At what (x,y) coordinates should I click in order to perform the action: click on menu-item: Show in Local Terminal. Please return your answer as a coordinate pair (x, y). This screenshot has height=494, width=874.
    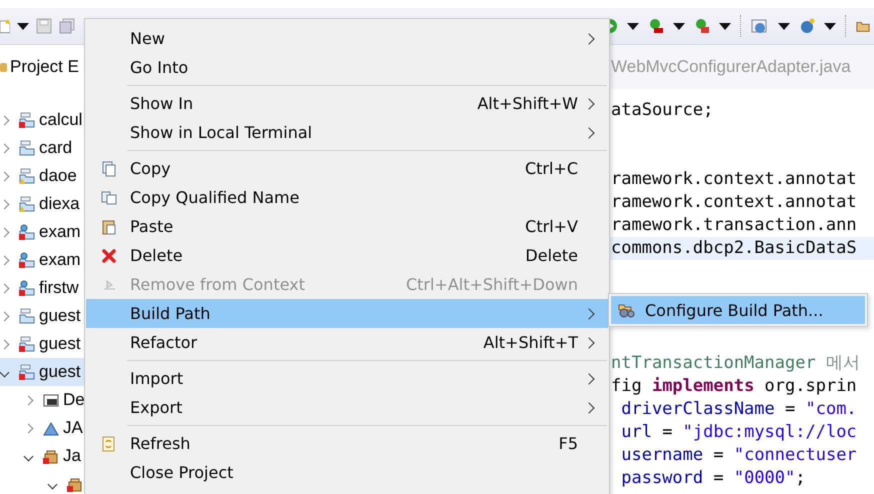
    Looking at the image, I should click on (347, 132).